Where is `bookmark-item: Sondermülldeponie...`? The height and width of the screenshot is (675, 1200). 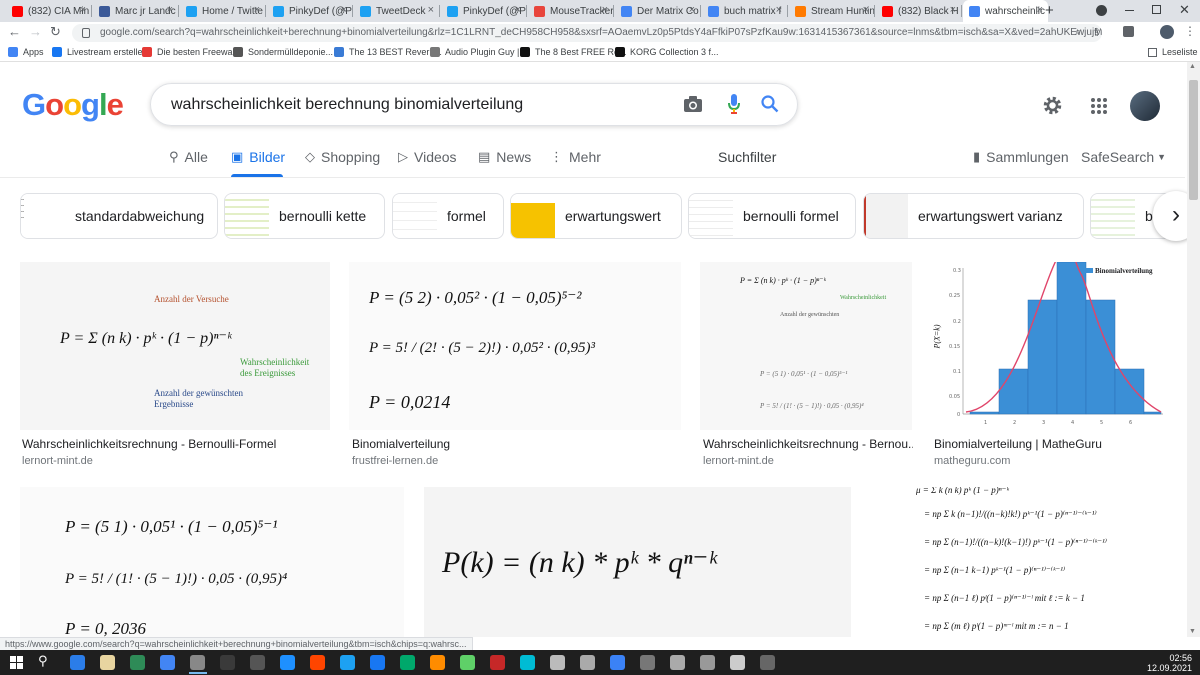
bookmark-item: Sondermülldeponie... is located at coordinates (283, 52).